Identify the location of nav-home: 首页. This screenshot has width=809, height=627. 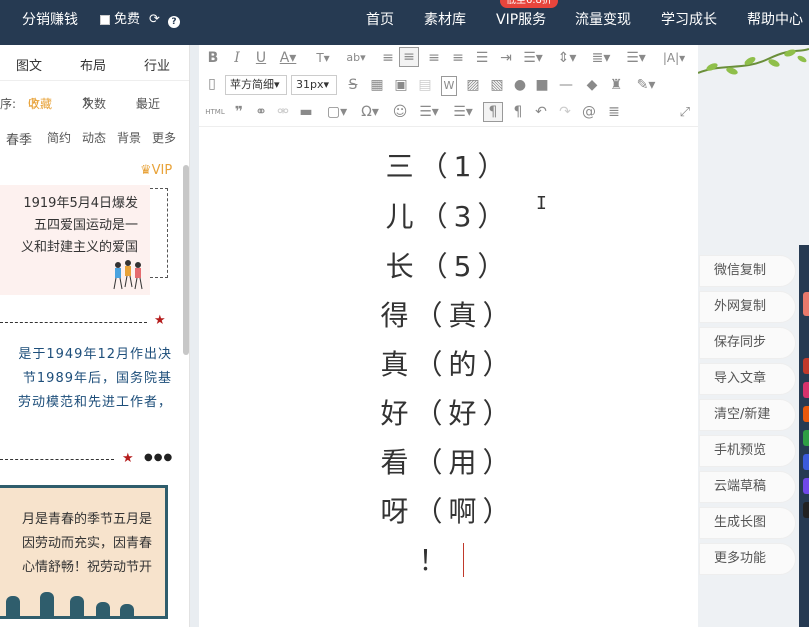
(380, 20).